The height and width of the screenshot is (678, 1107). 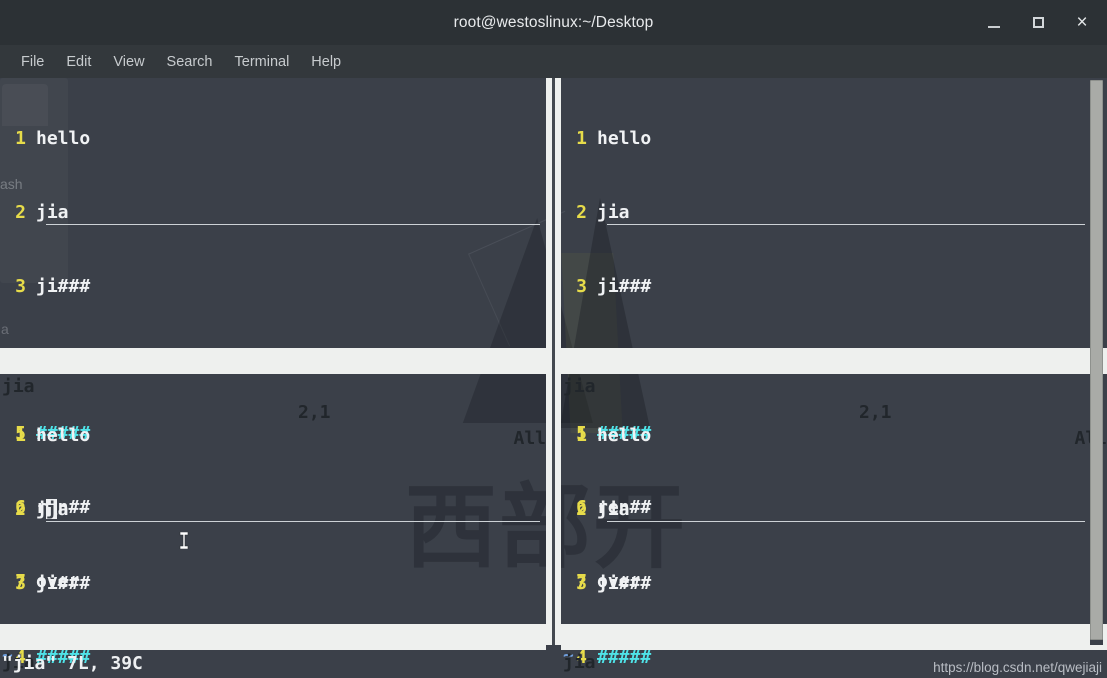 What do you see at coordinates (262, 62) in the screenshot?
I see `menu-item-terminal: Terminal` at bounding box center [262, 62].